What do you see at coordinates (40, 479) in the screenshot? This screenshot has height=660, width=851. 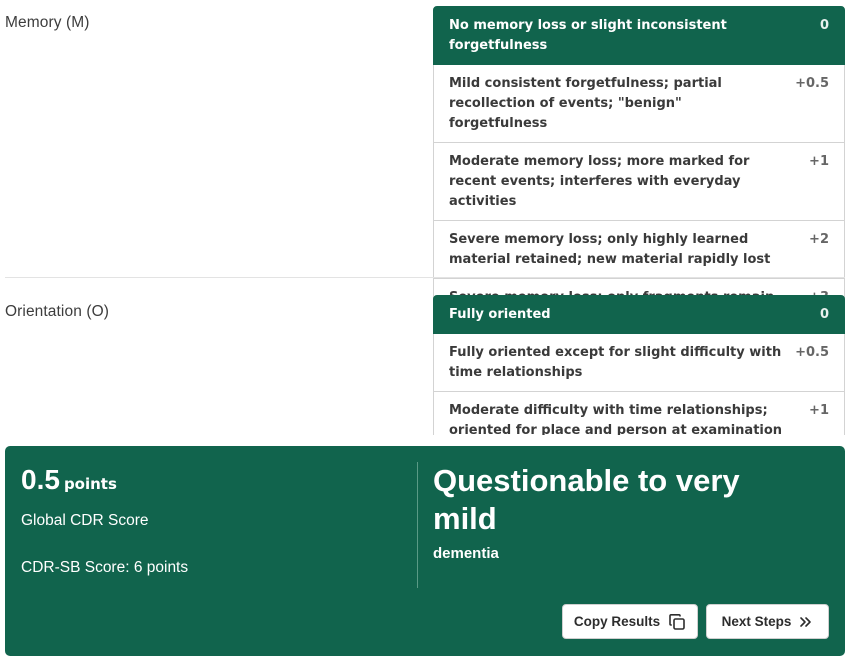 I see `score-value: 0.5` at bounding box center [40, 479].